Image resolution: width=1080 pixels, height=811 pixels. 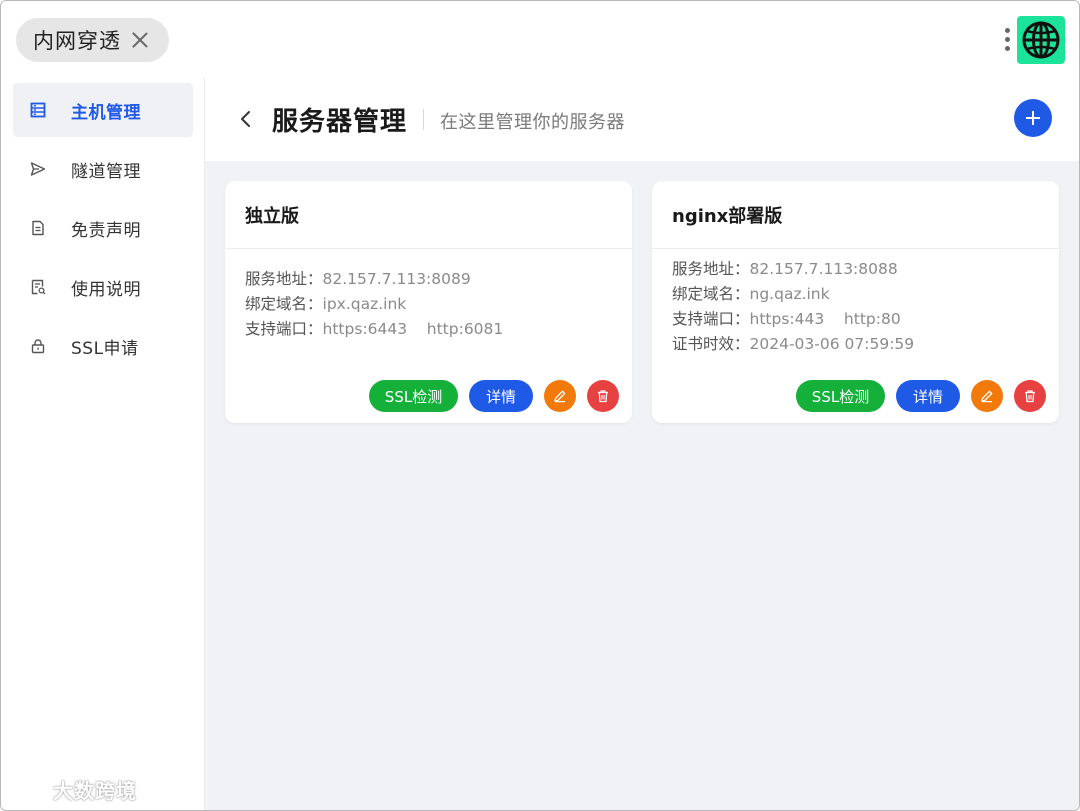 What do you see at coordinates (246, 119) in the screenshot?
I see `back-arrow-icon` at bounding box center [246, 119].